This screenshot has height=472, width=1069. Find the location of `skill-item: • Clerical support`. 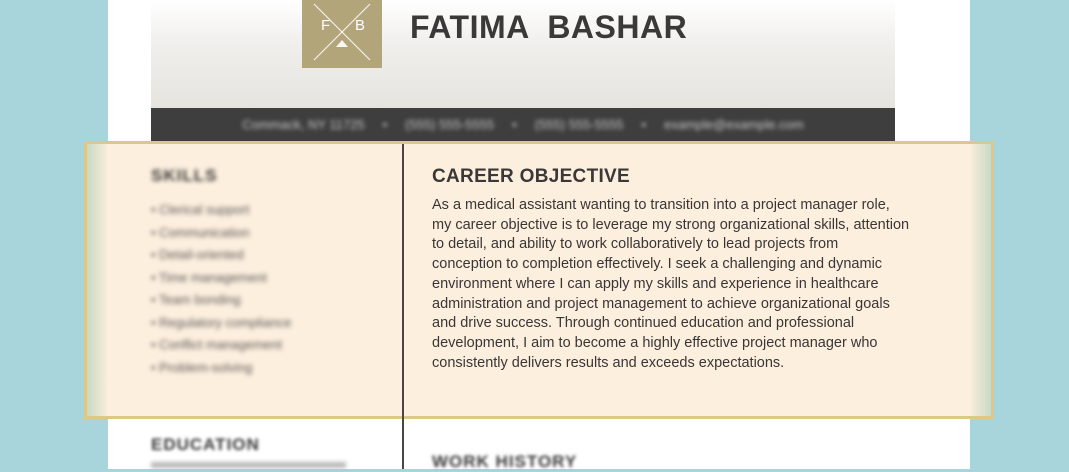

skill-item: • Clerical support is located at coordinates (200, 209).